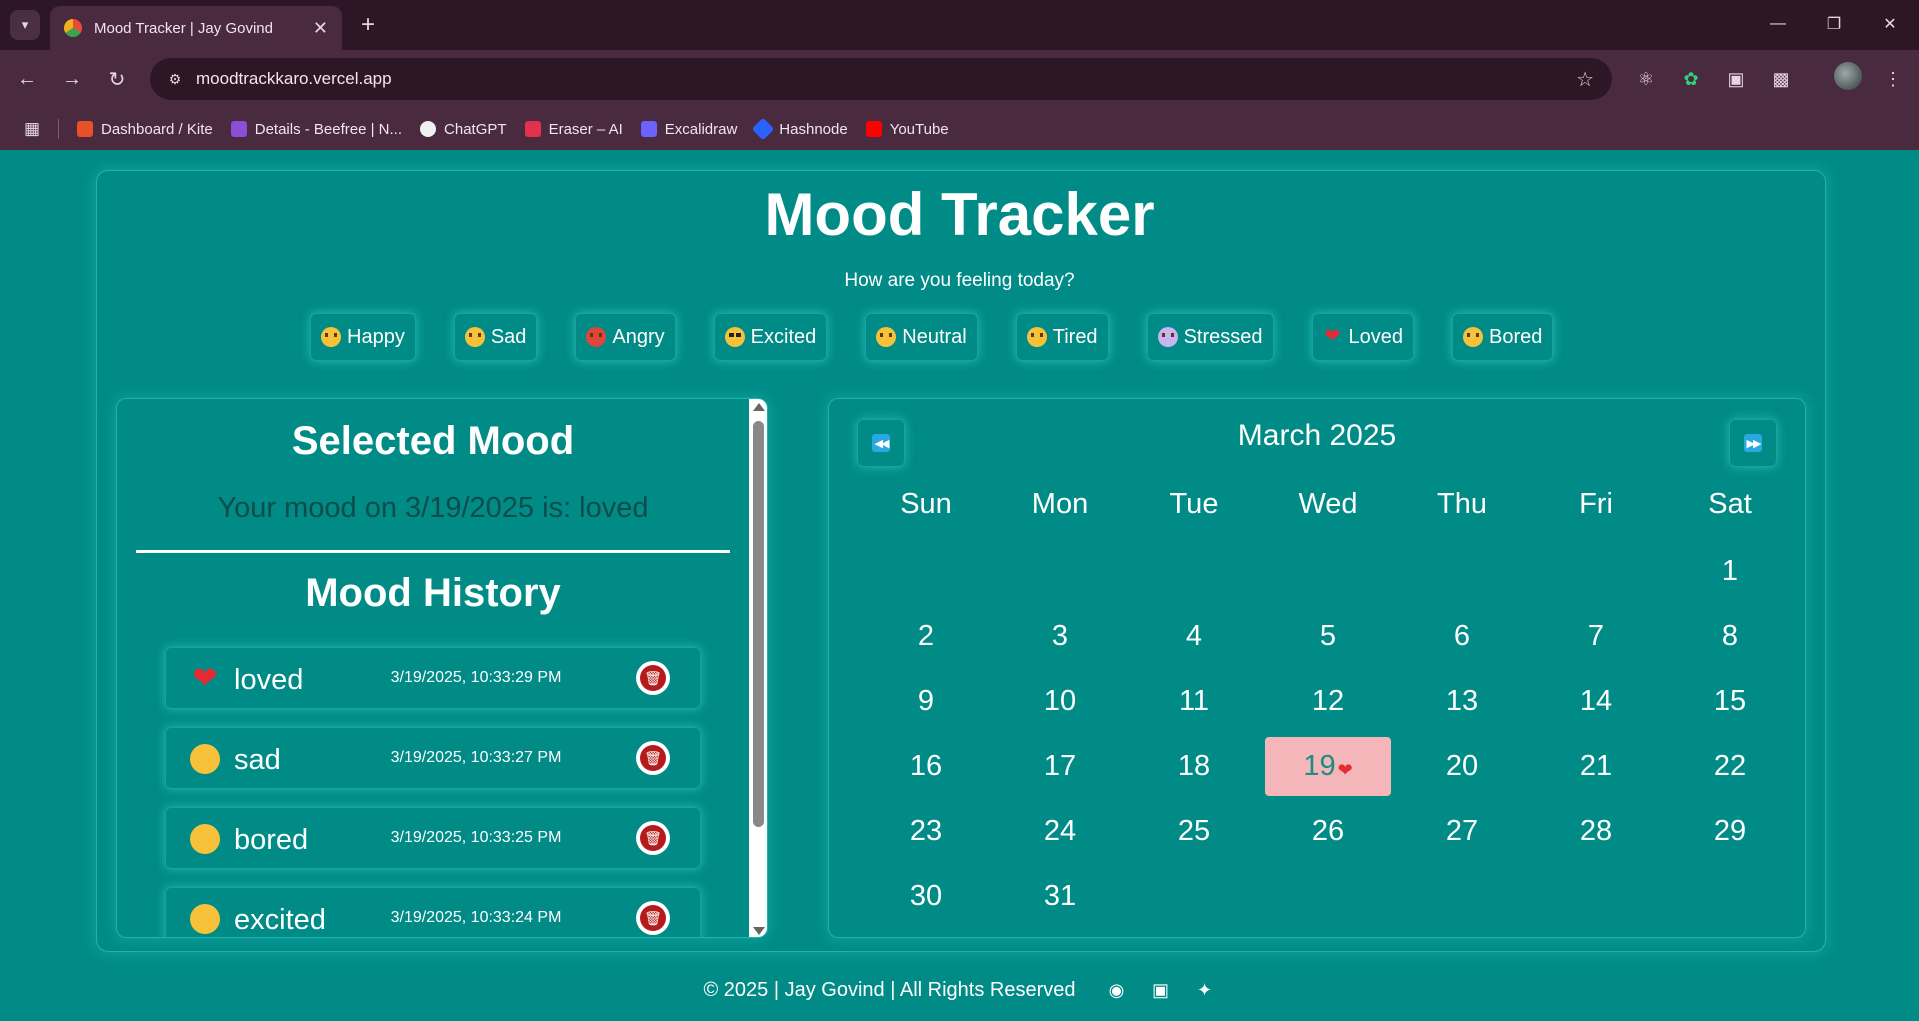 This screenshot has width=1919, height=1021. What do you see at coordinates (1062, 337) in the screenshot?
I see `mood-button-tired: Tired` at bounding box center [1062, 337].